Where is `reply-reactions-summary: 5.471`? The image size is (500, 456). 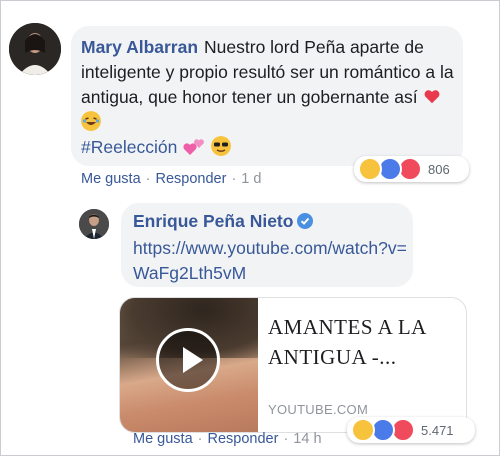
reply-reactions-summary: 5.471 is located at coordinates (411, 430).